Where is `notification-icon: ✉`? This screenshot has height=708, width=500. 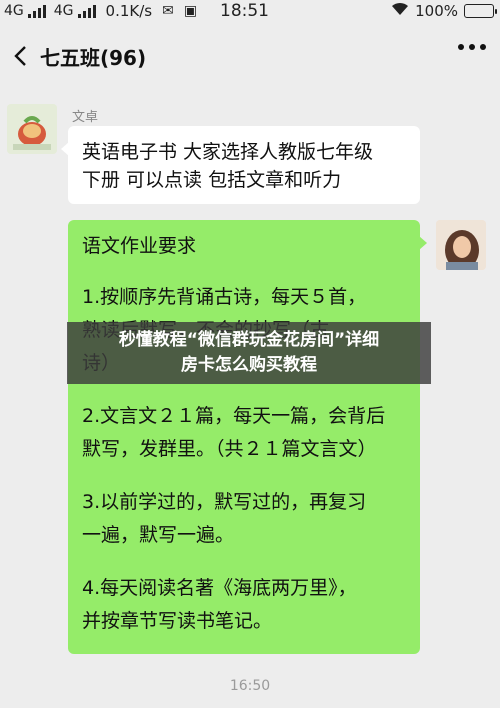
notification-icon: ✉ is located at coordinates (168, 11).